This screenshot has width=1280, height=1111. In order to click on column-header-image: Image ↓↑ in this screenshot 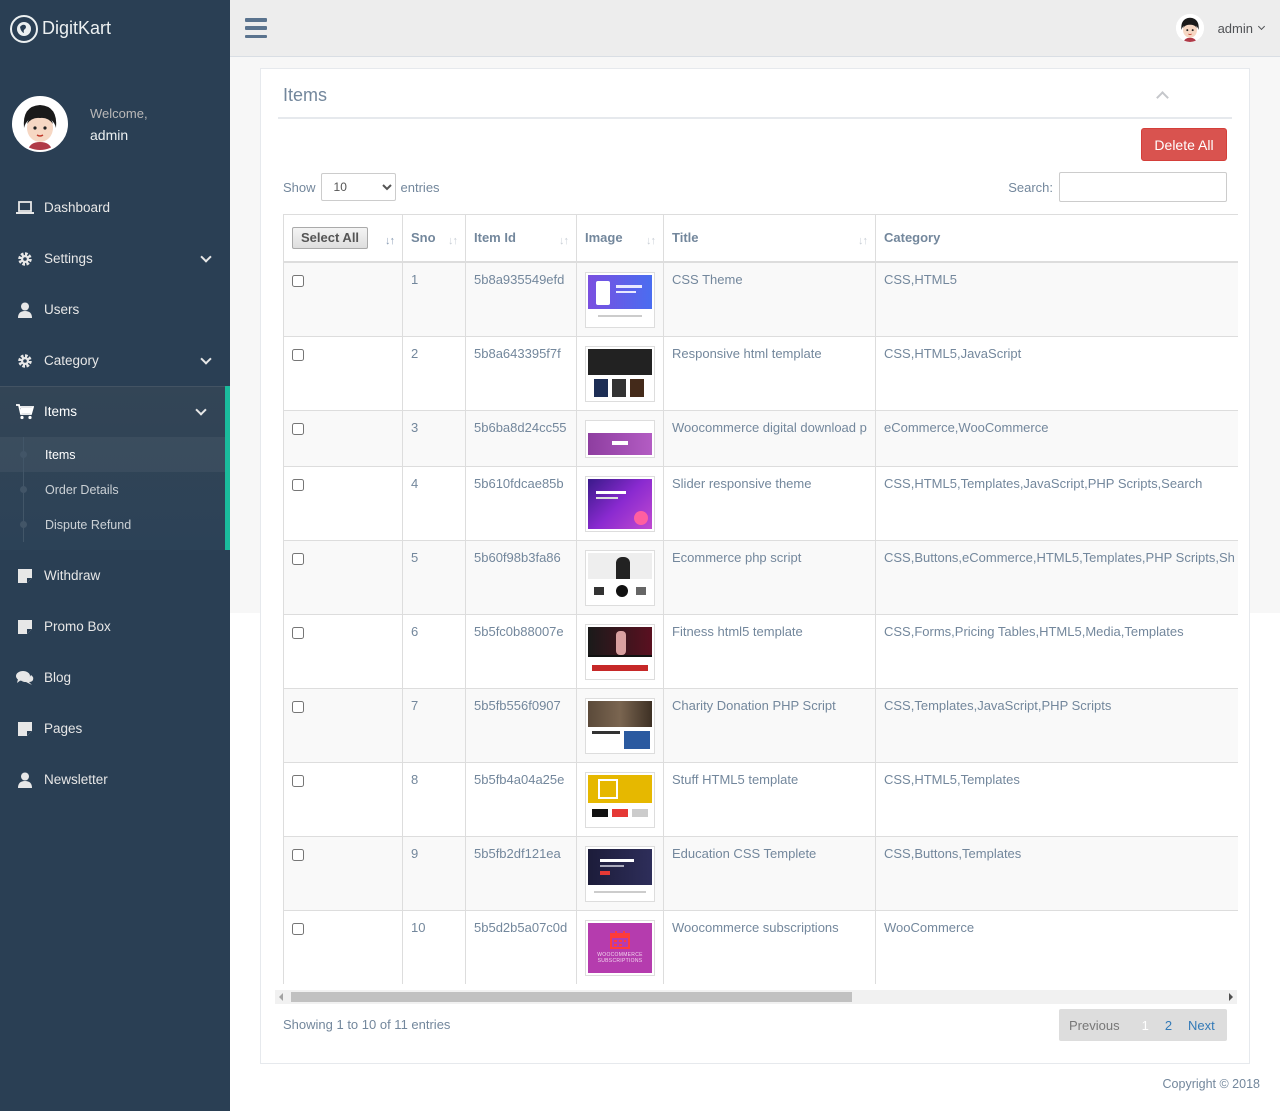, I will do `click(620, 238)`.